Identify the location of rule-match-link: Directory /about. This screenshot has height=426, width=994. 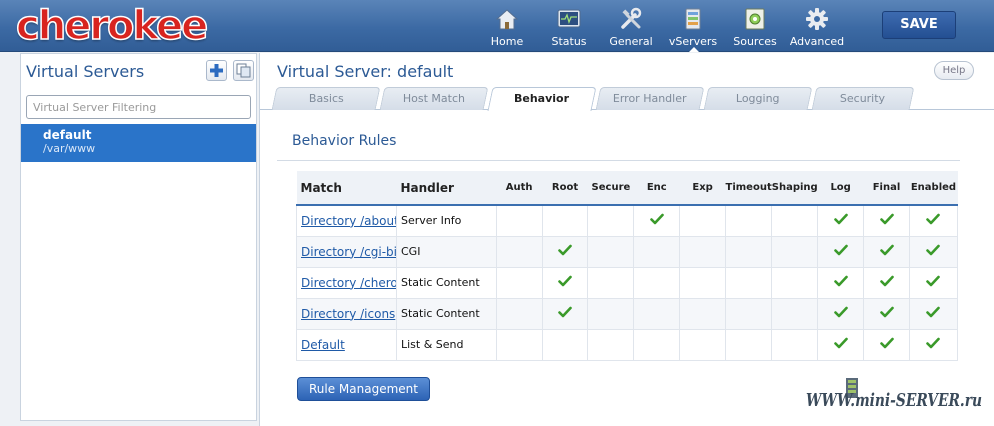
(348, 221).